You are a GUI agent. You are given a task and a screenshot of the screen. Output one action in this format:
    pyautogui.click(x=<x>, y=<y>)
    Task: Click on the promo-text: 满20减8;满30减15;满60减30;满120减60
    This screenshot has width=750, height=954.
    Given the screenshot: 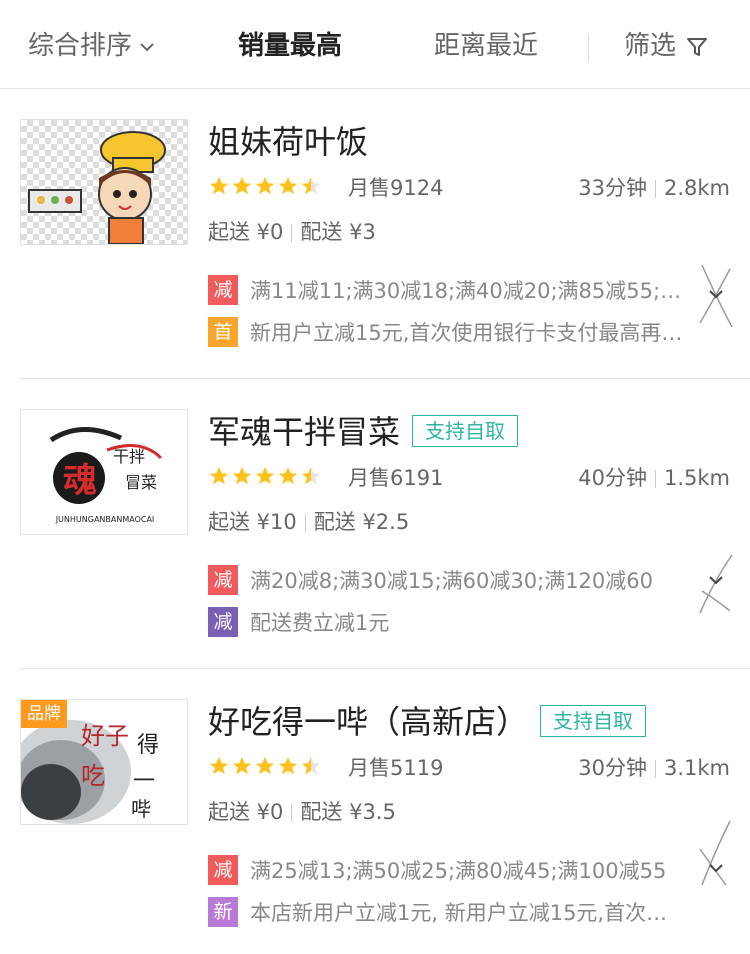 What is the action you would take?
    pyautogui.click(x=451, y=581)
    